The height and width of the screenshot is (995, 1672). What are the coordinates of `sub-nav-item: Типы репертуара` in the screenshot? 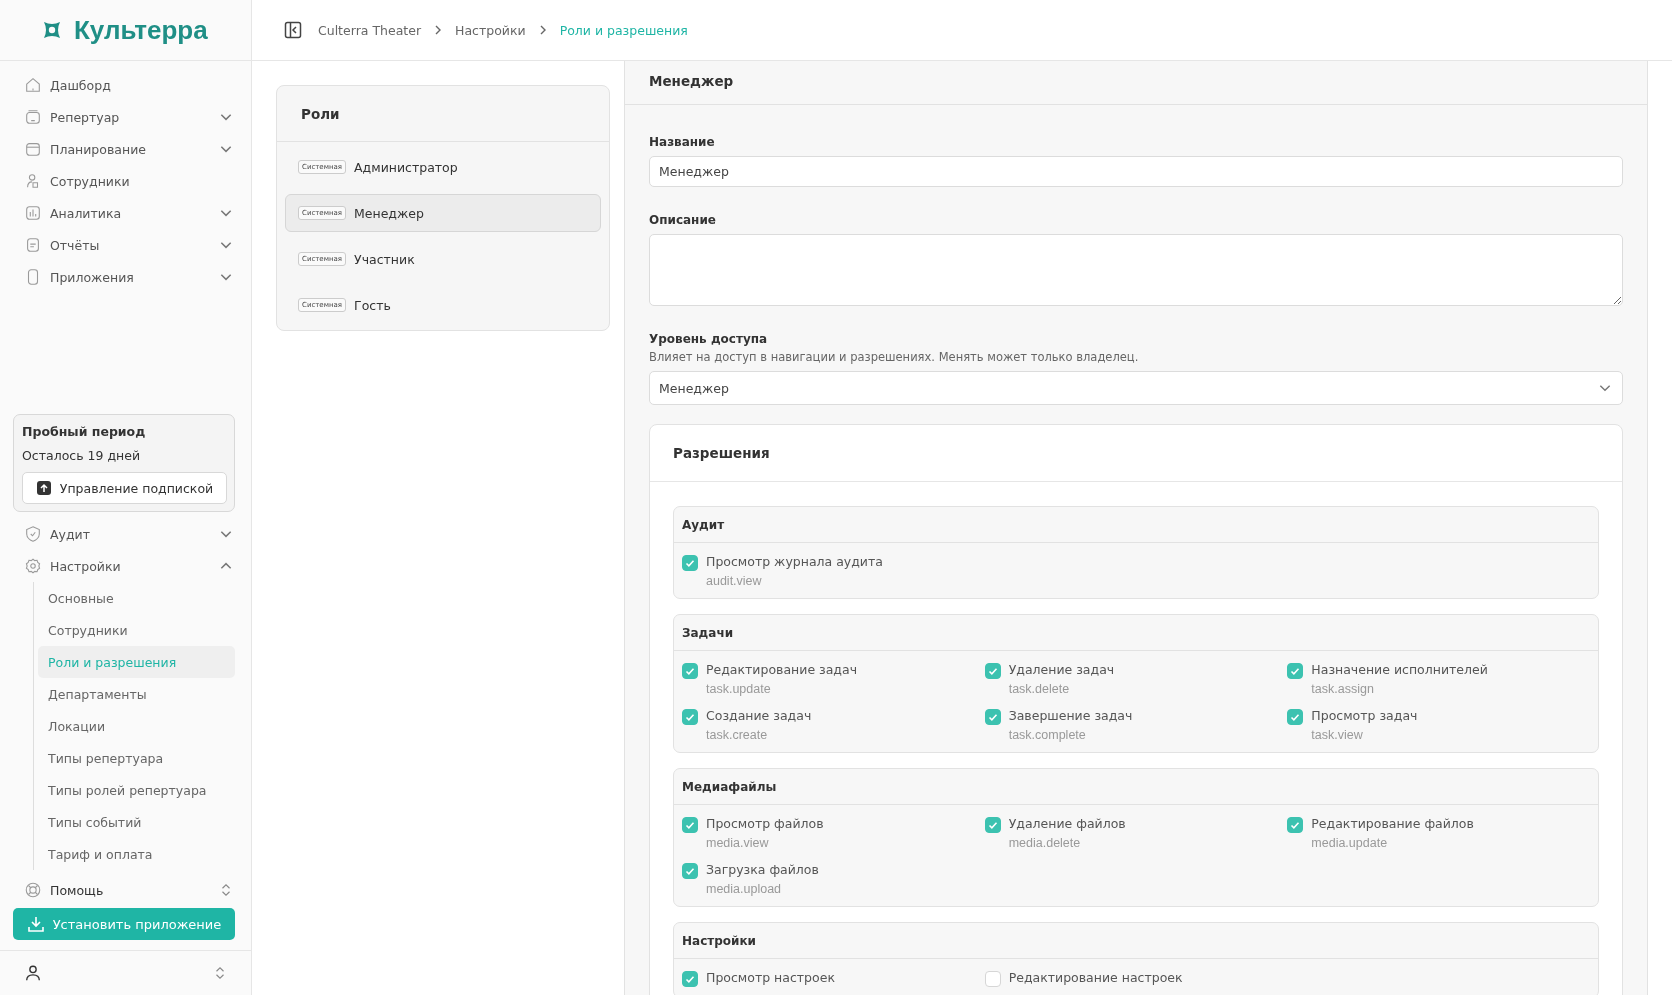 It's located at (136, 758).